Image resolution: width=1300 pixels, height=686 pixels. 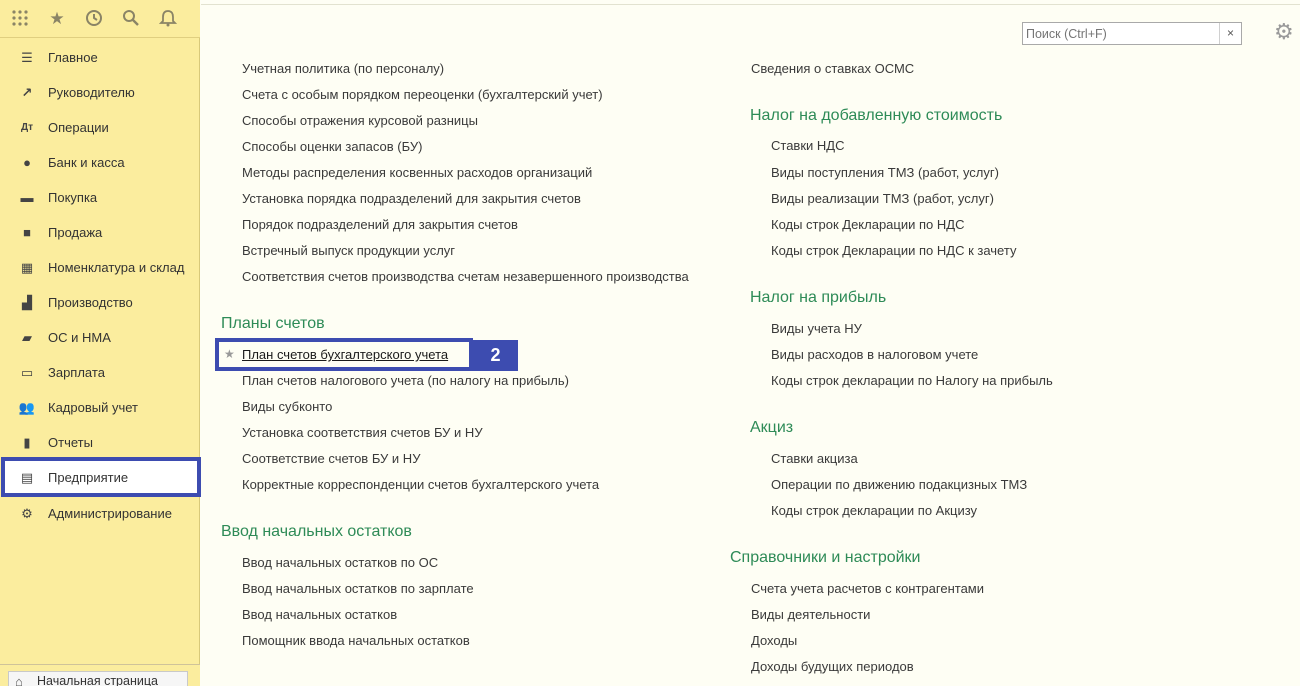 I want to click on link-activity-types: Виды деятельности, so click(x=810, y=614).